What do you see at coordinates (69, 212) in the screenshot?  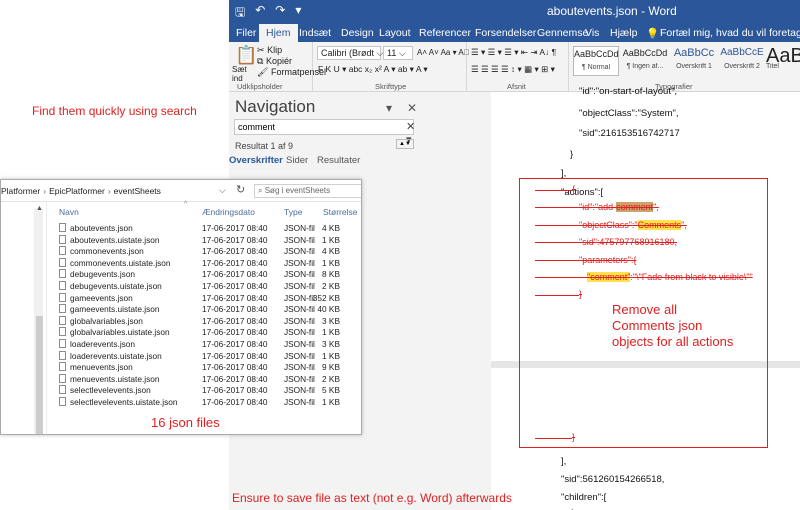 I see `column-header-name: Navn` at bounding box center [69, 212].